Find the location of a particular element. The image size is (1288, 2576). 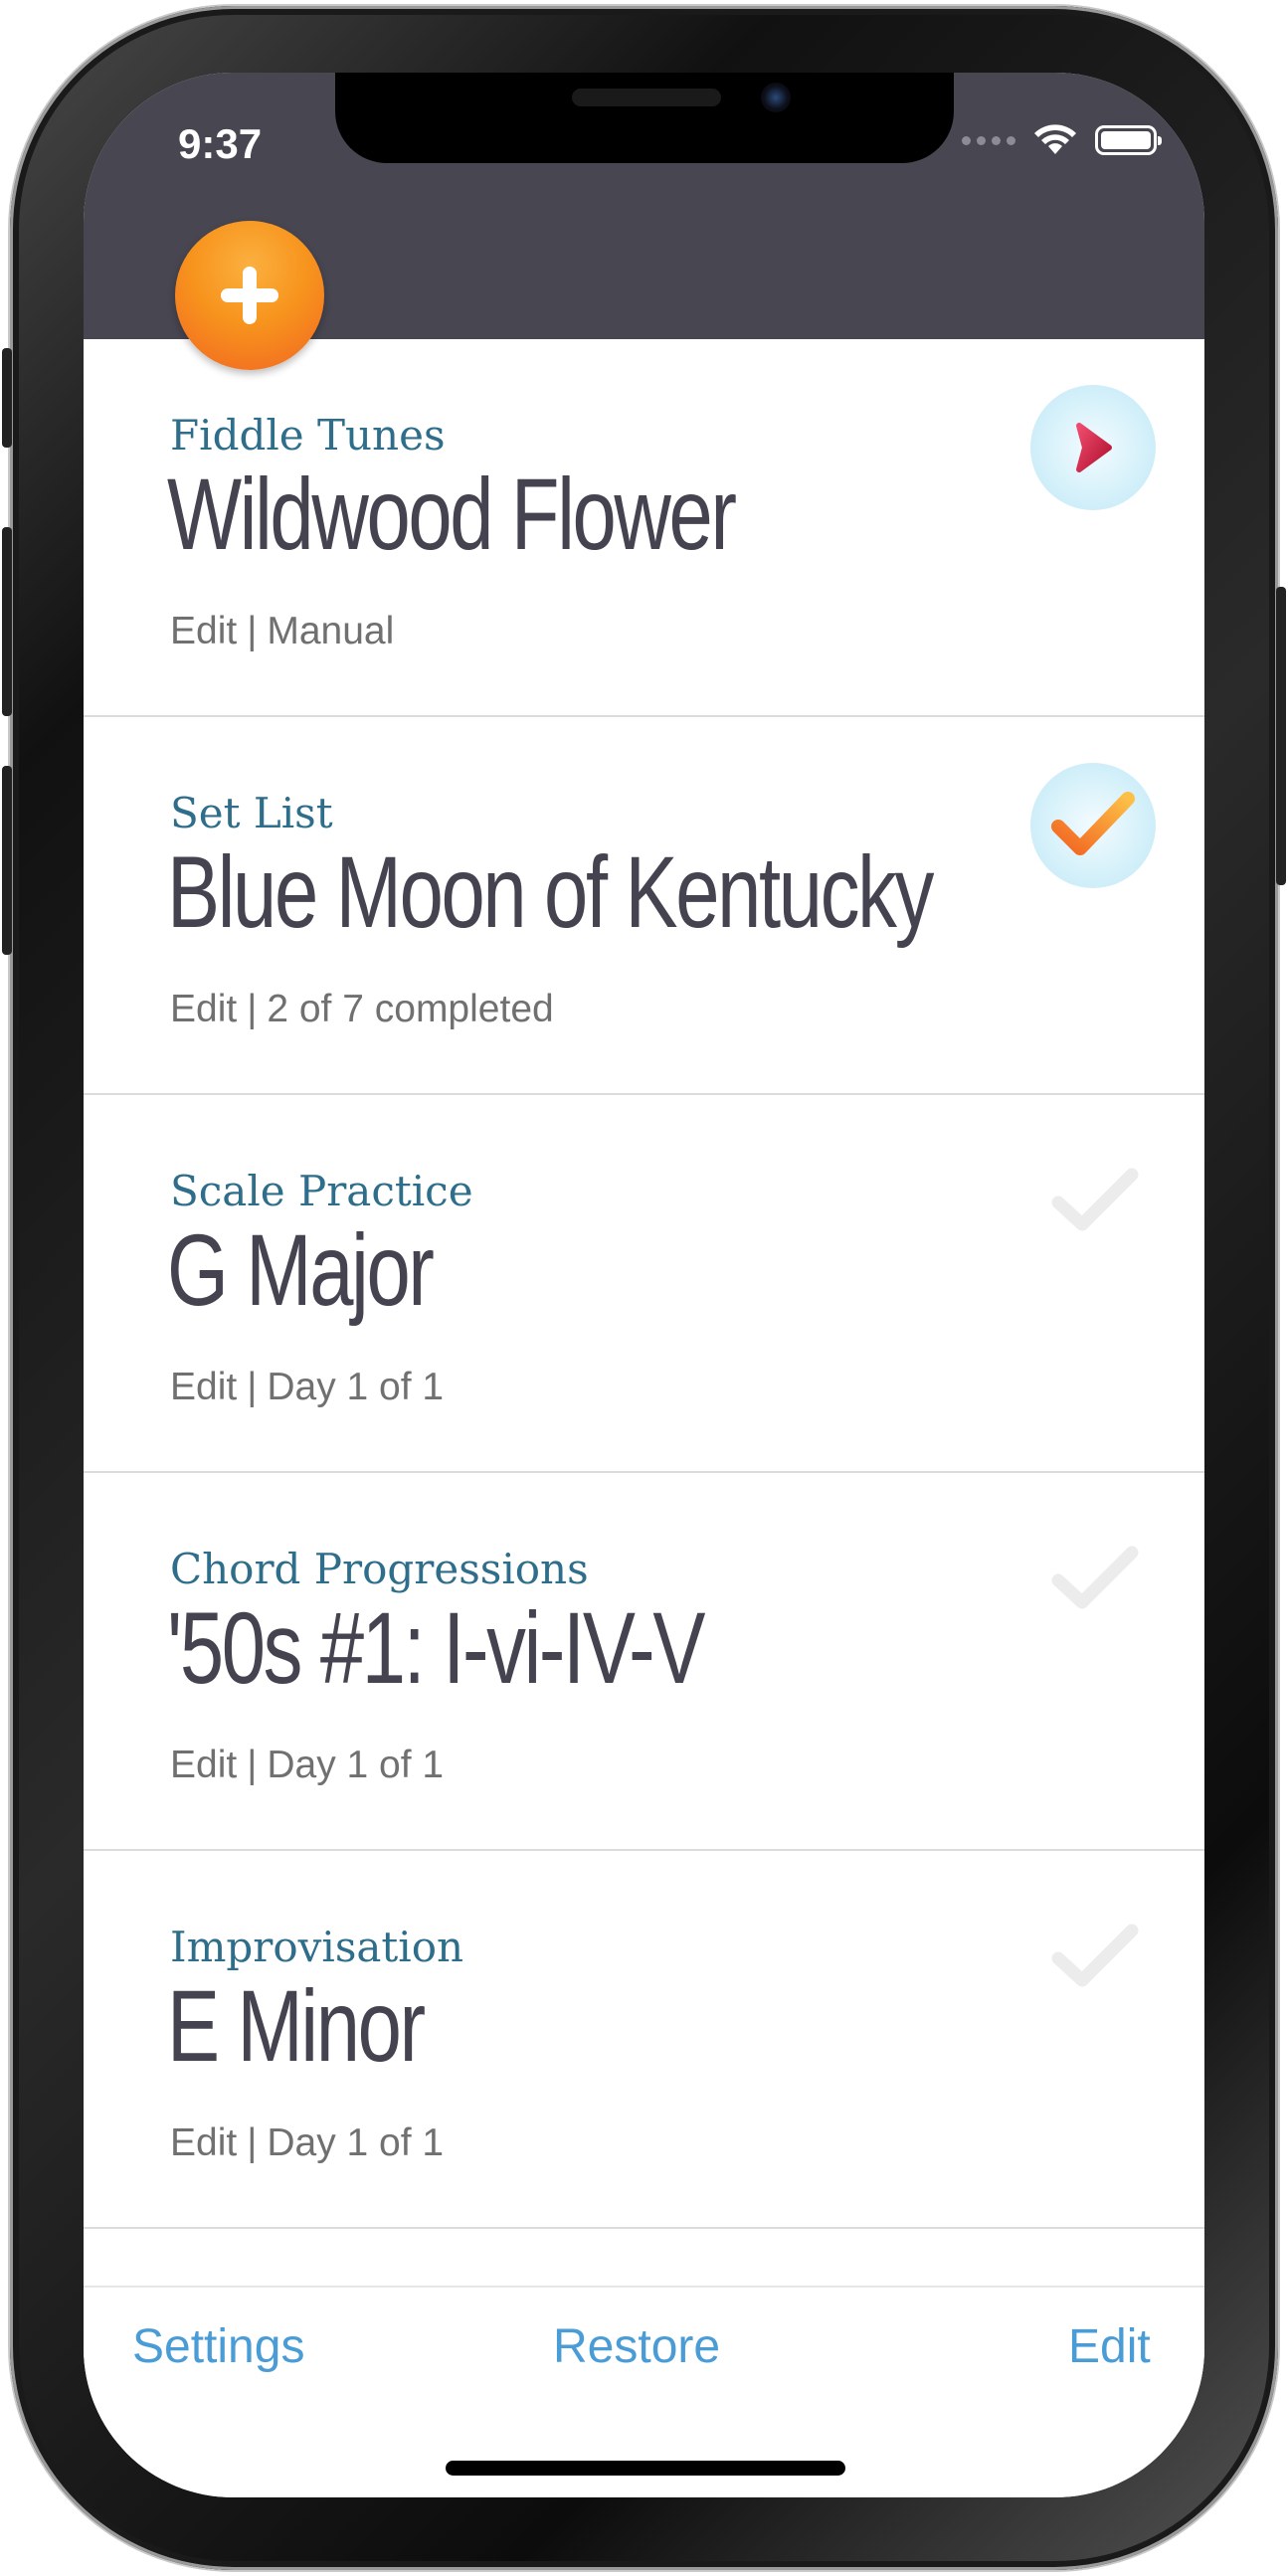

status-time: 9:37 is located at coordinates (220, 143).